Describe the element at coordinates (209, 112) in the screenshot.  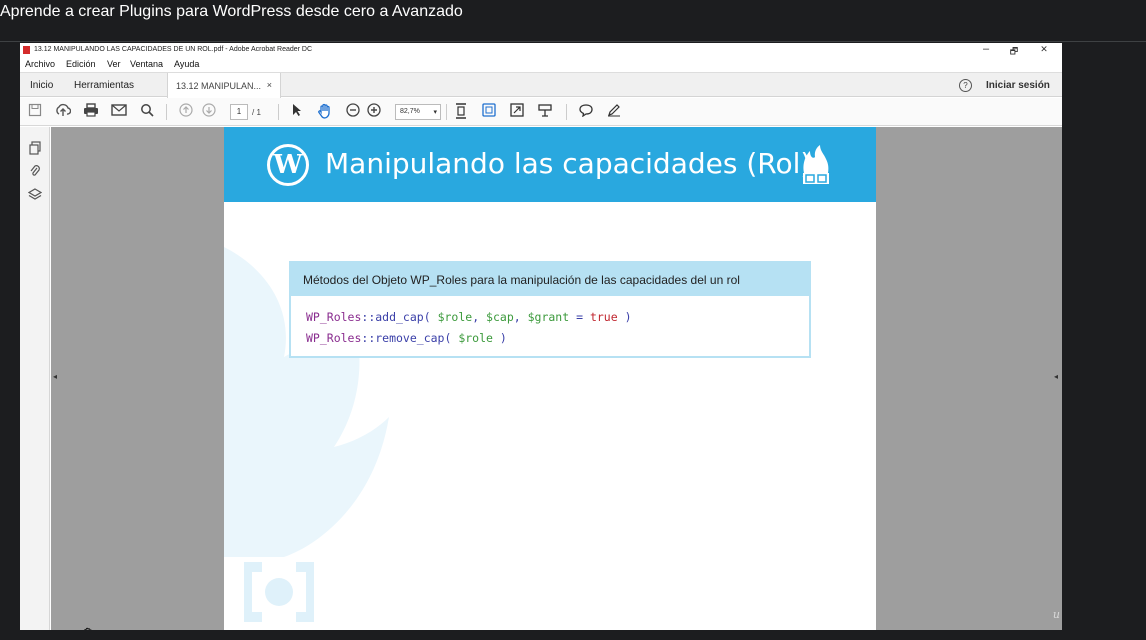
I see `page-down-icon` at that location.